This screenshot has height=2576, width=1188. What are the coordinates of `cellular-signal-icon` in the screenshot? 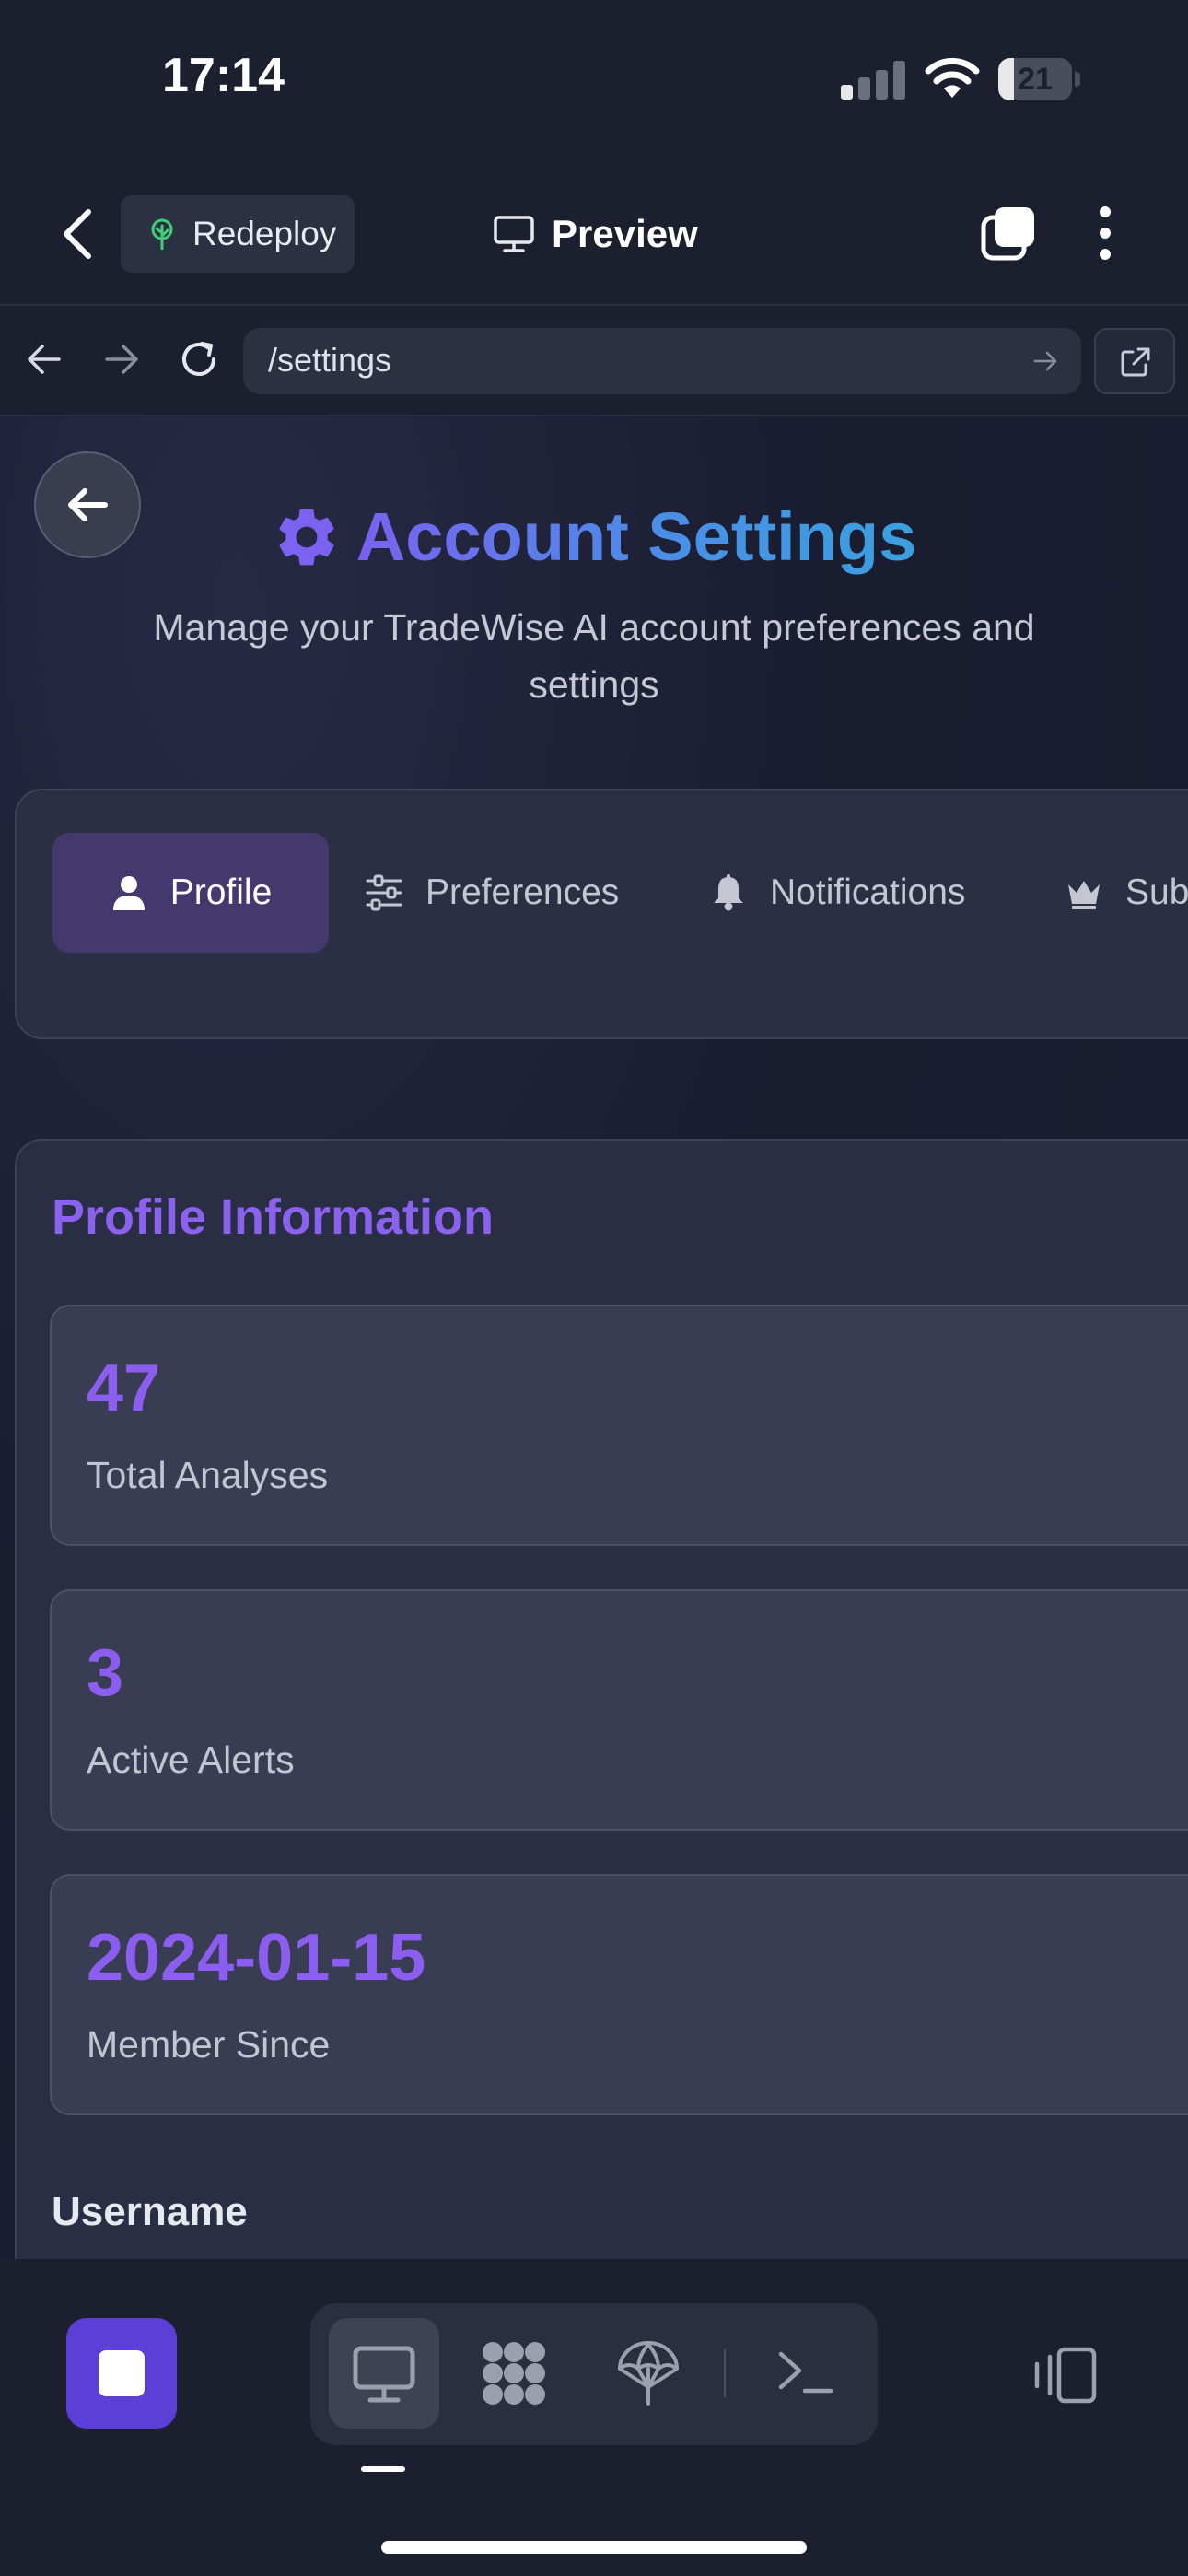 It's located at (874, 80).